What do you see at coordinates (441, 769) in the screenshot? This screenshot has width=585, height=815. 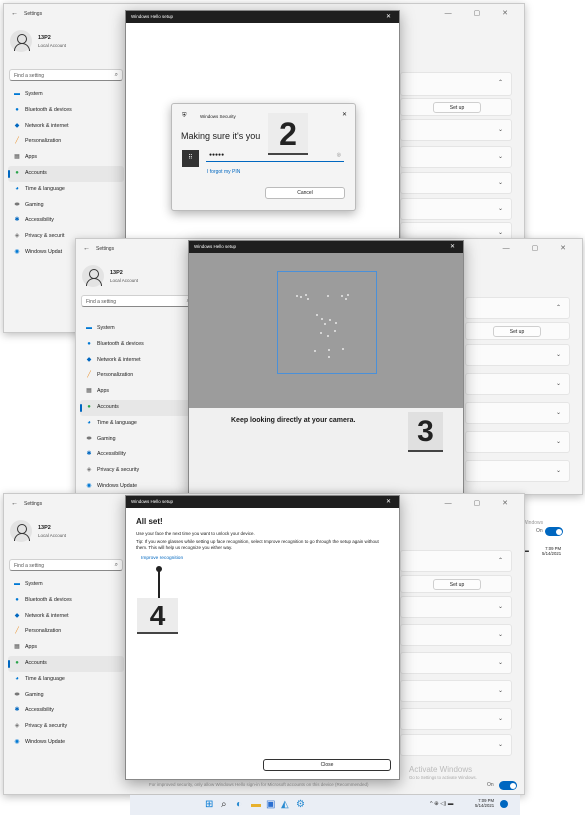 I see `activate-windows-title: Activate Windows` at bounding box center [441, 769].